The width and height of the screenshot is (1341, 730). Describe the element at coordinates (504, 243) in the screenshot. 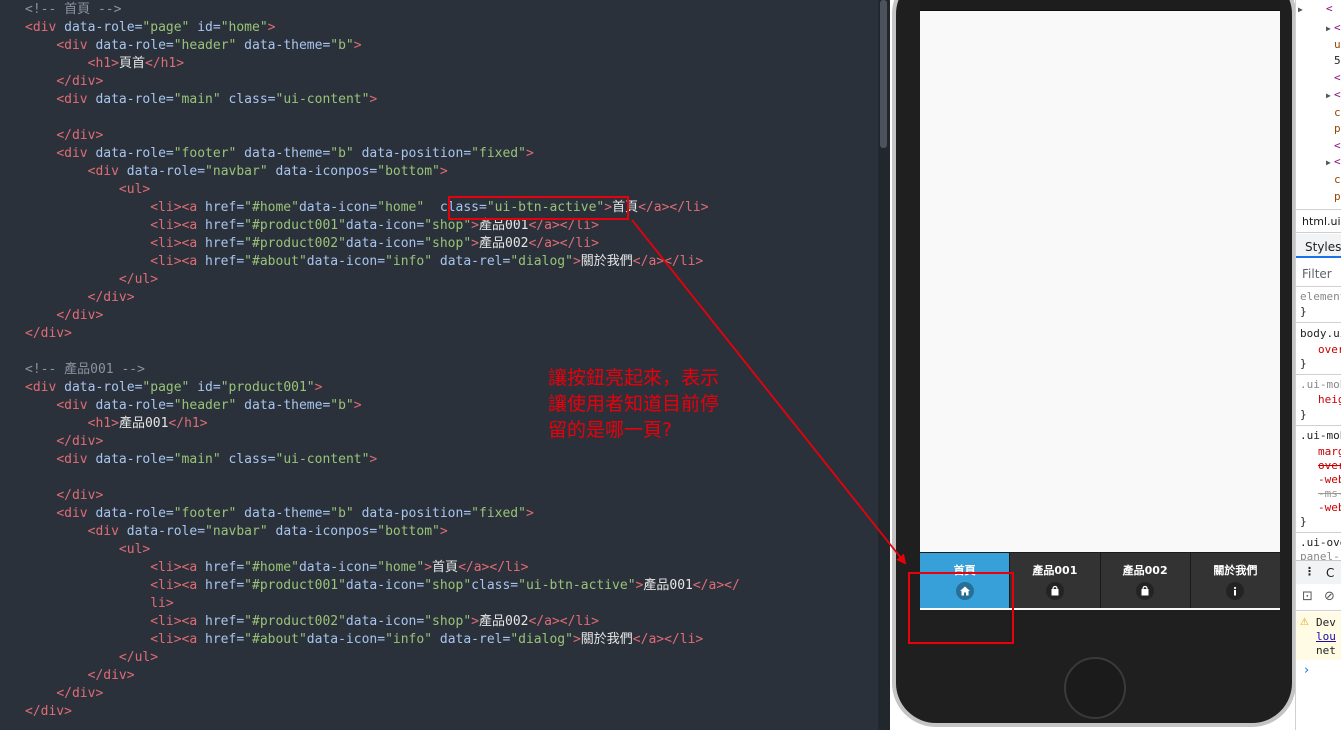

I see `code-token: 產品002` at that location.